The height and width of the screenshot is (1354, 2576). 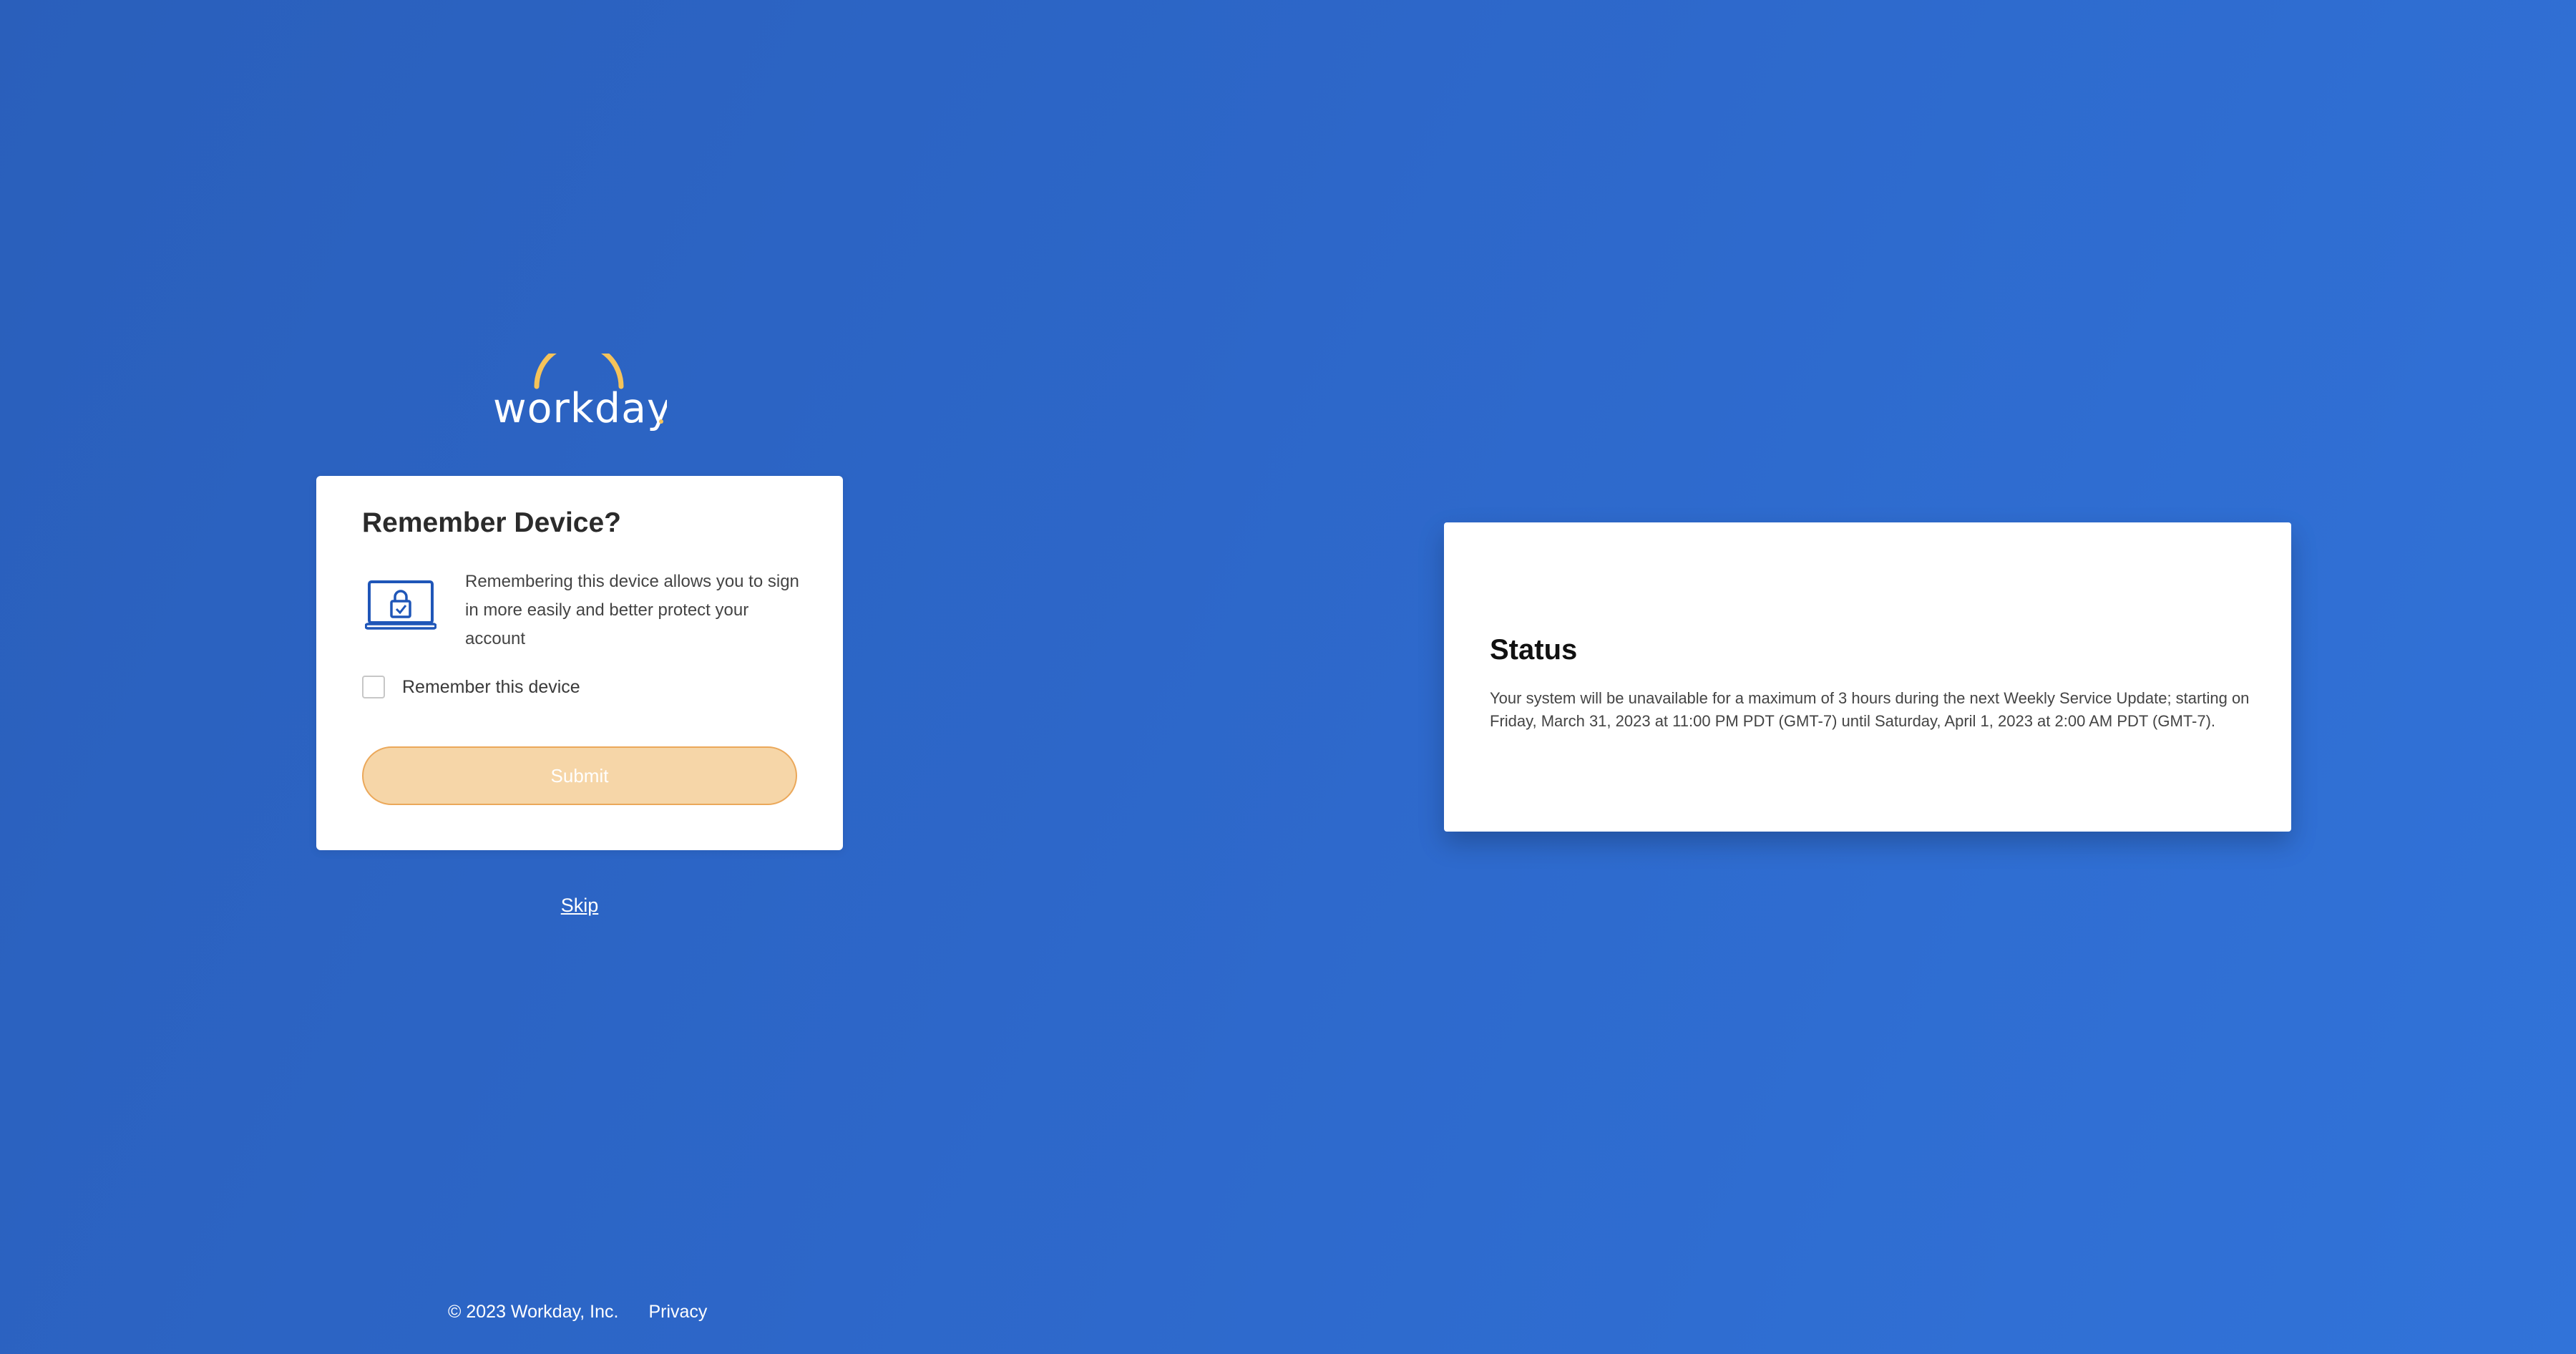 I want to click on status-title: Status, so click(x=1534, y=650).